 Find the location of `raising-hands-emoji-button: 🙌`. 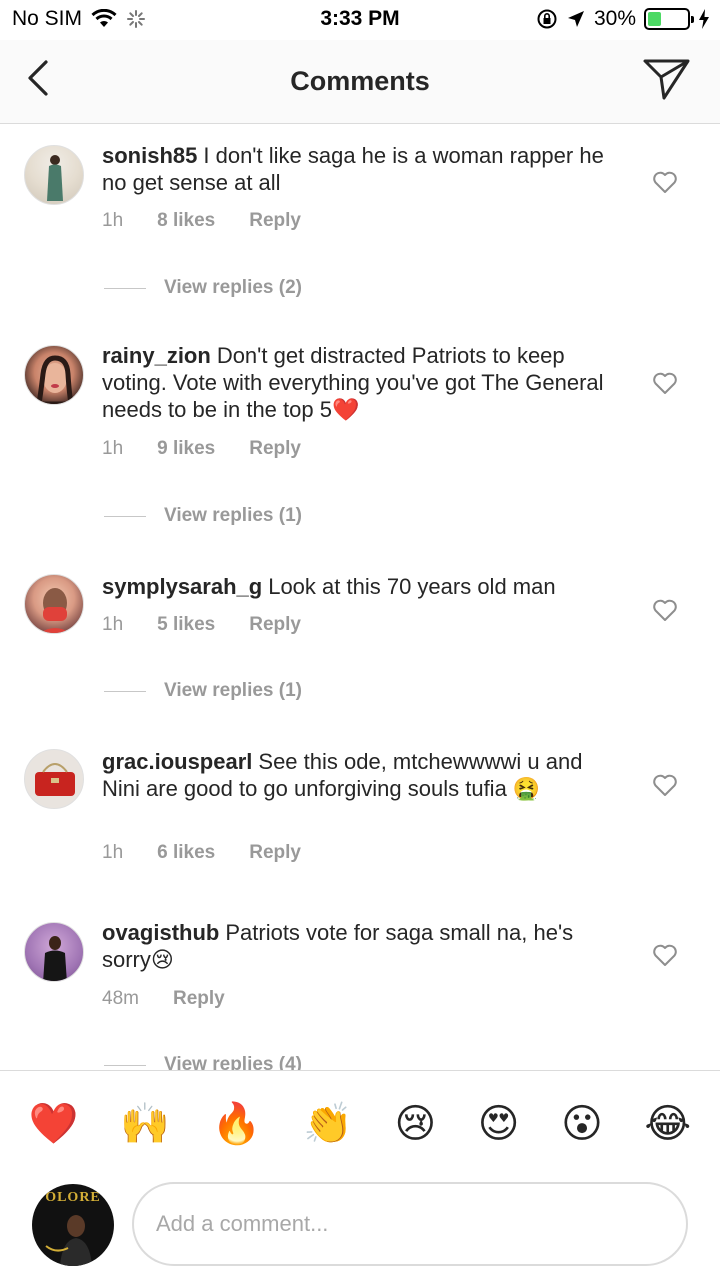

raising-hands-emoji-button: 🙌 is located at coordinates (145, 1124).